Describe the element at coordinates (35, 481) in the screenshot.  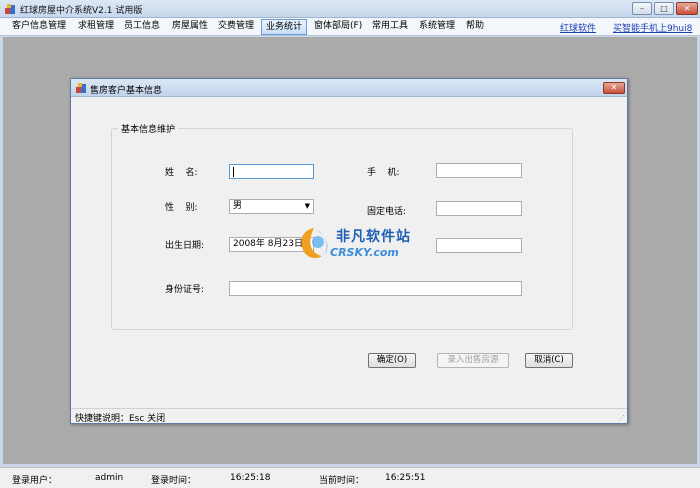
I see `login-user-label: 登录用户：` at that location.